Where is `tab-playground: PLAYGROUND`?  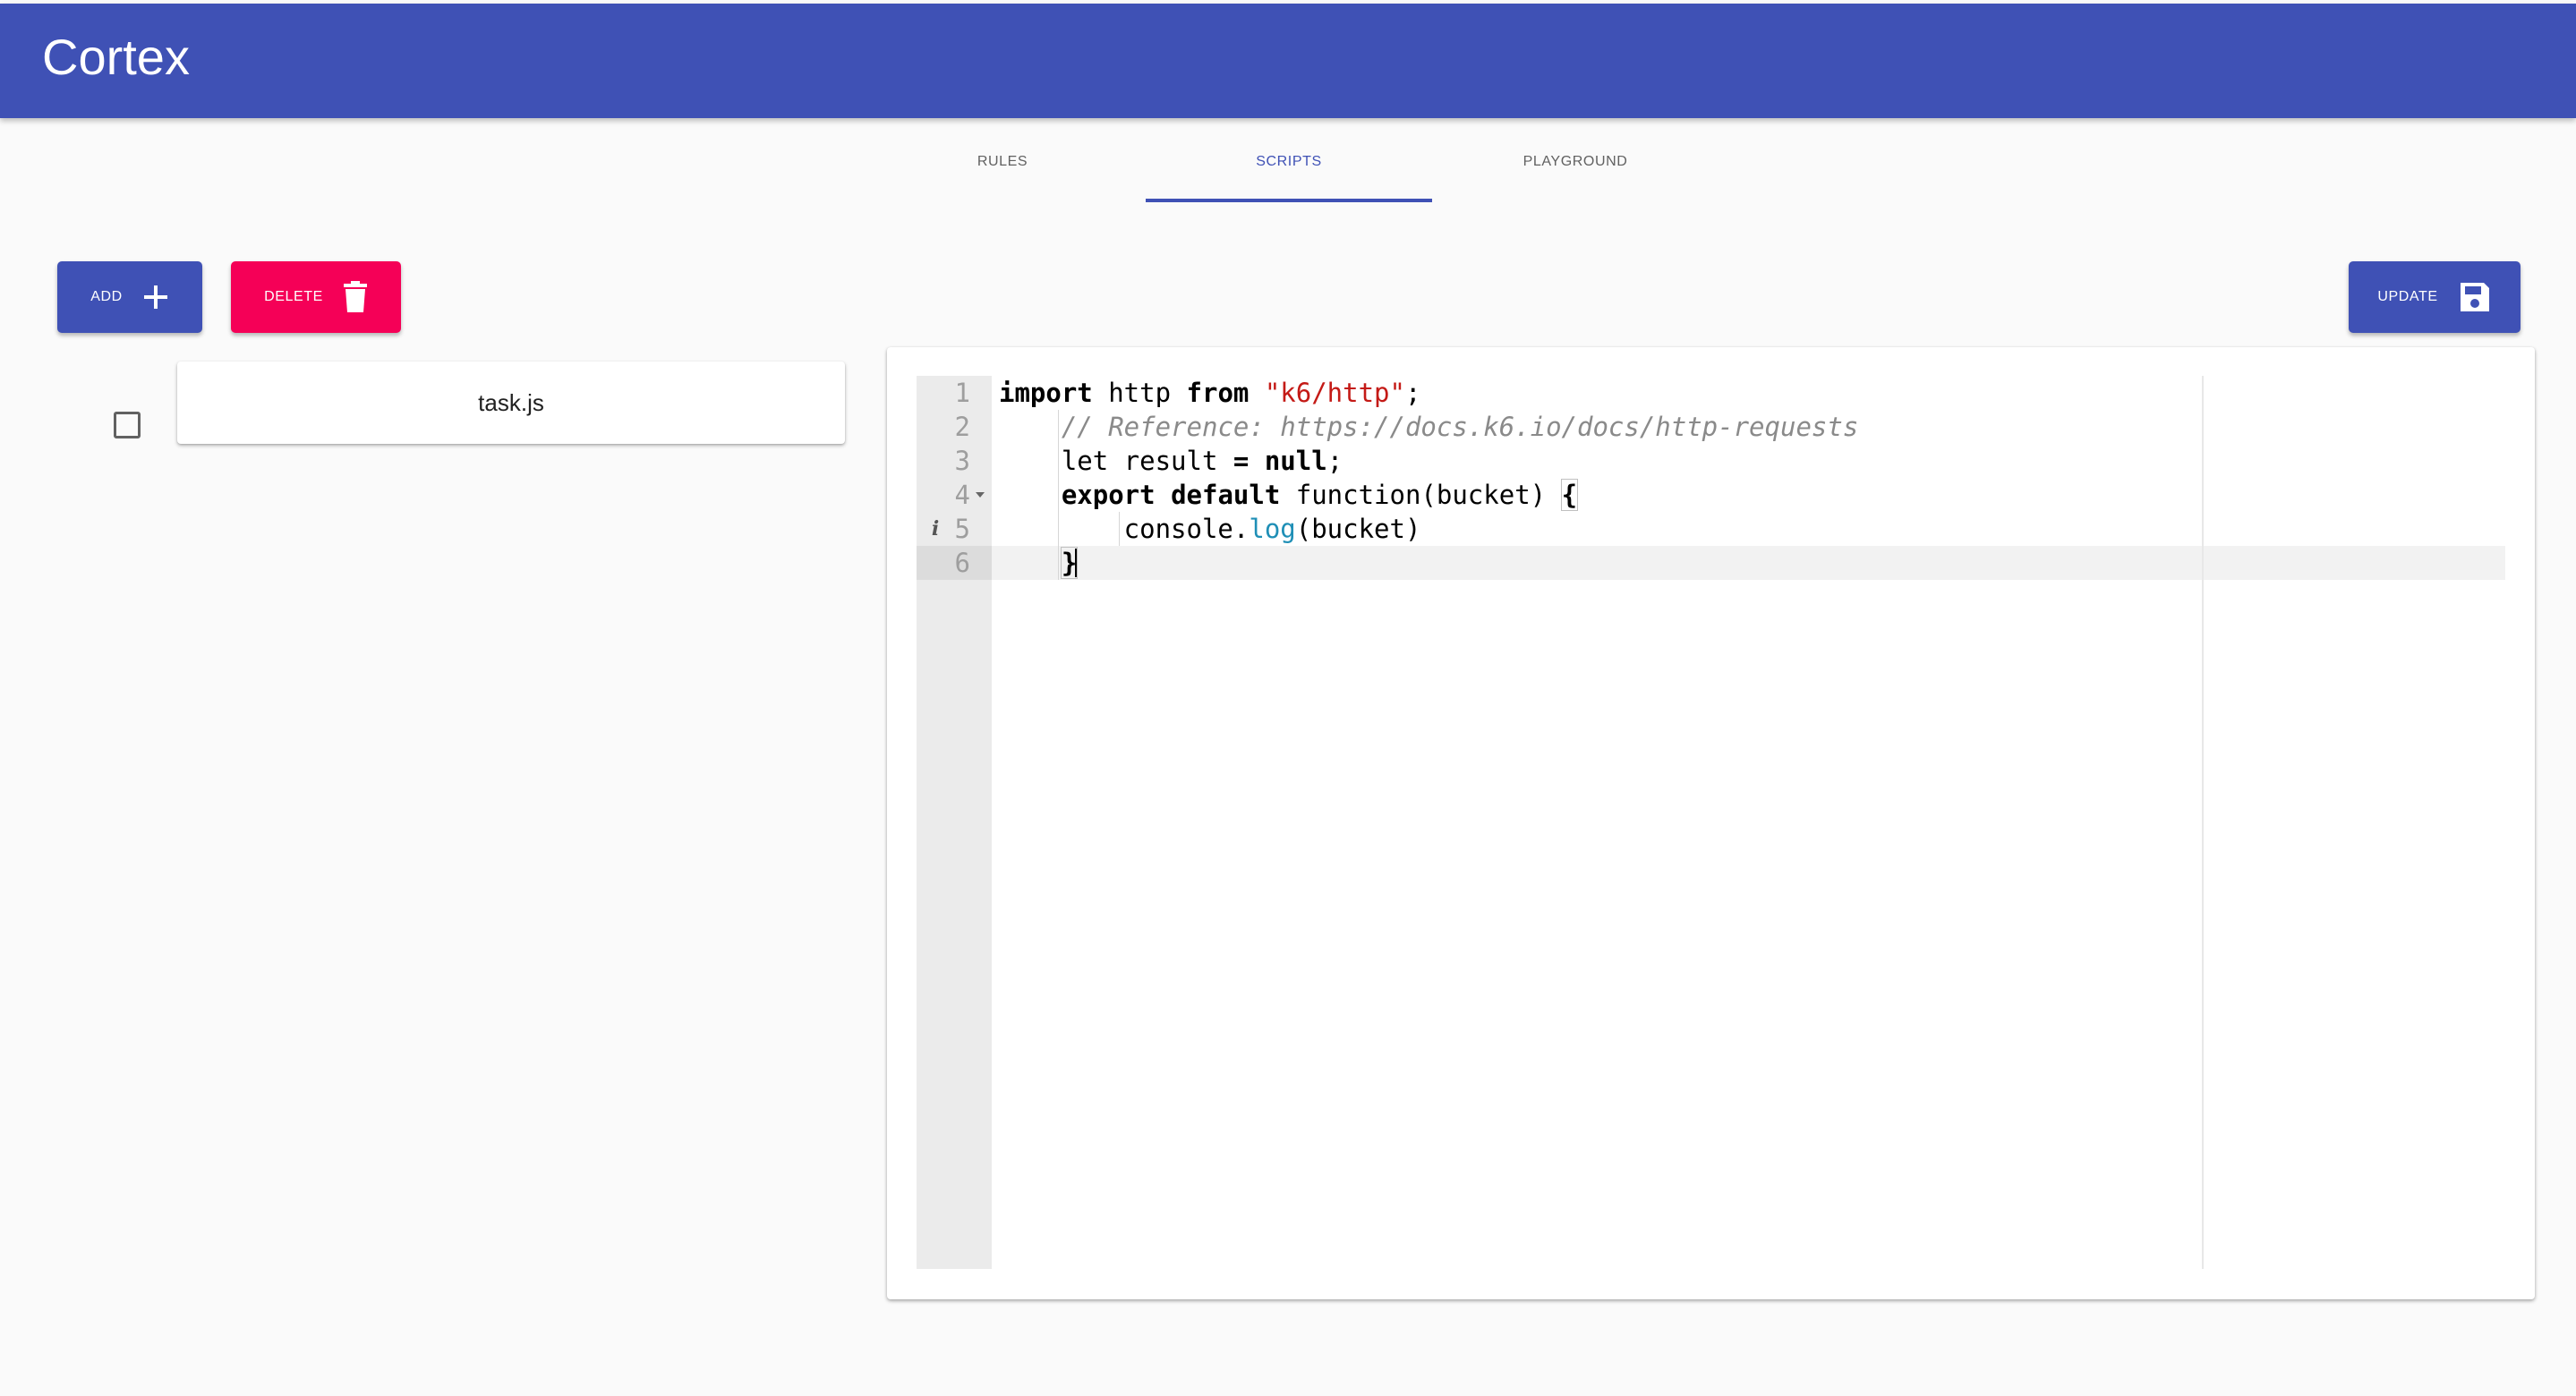 tab-playground: PLAYGROUND is located at coordinates (1575, 172).